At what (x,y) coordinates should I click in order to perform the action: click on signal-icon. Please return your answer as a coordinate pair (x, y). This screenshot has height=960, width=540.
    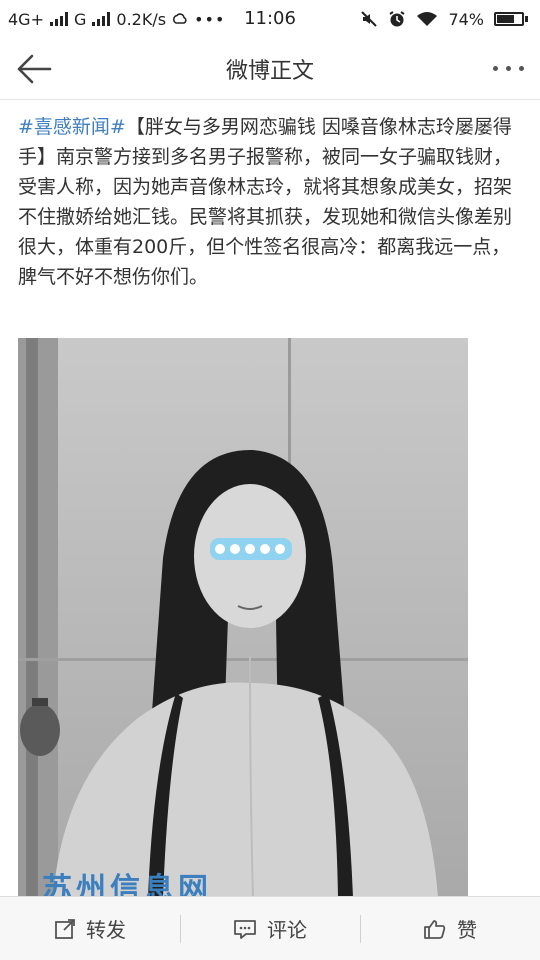
    Looking at the image, I should click on (58, 19).